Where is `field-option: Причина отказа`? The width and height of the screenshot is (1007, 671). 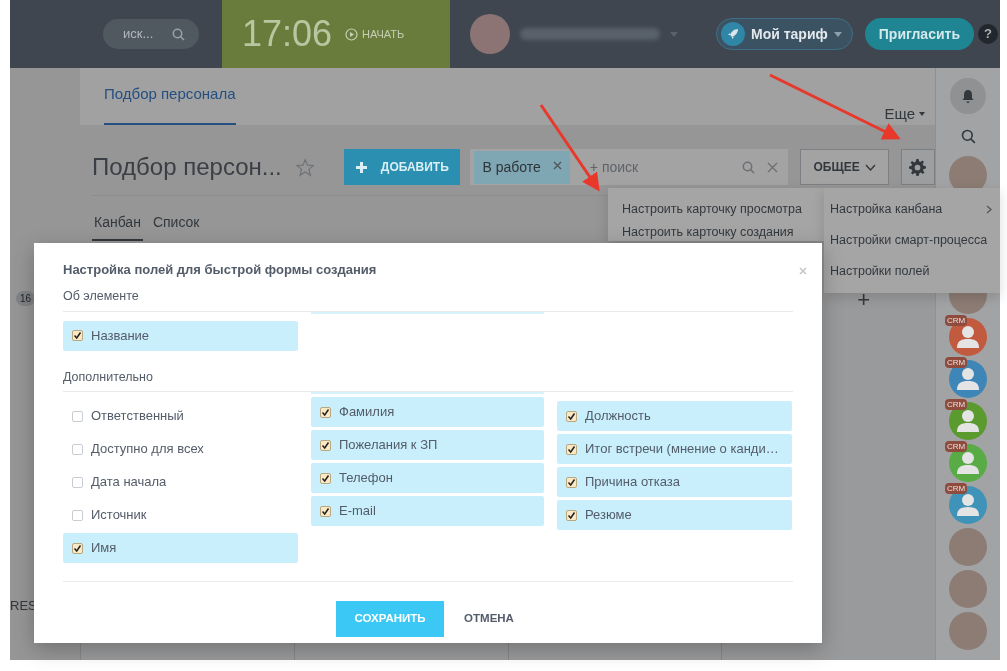
field-option: Причина отказа is located at coordinates (674, 482).